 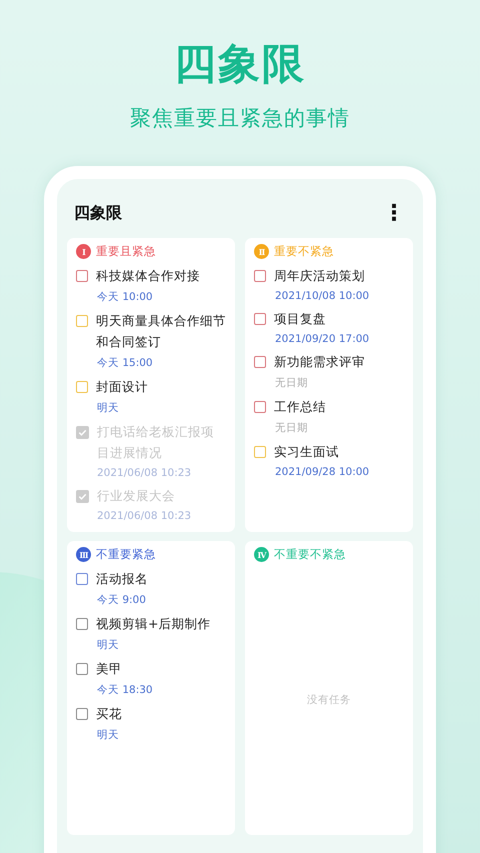 What do you see at coordinates (329, 699) in the screenshot?
I see `empty-message: 没有任务` at bounding box center [329, 699].